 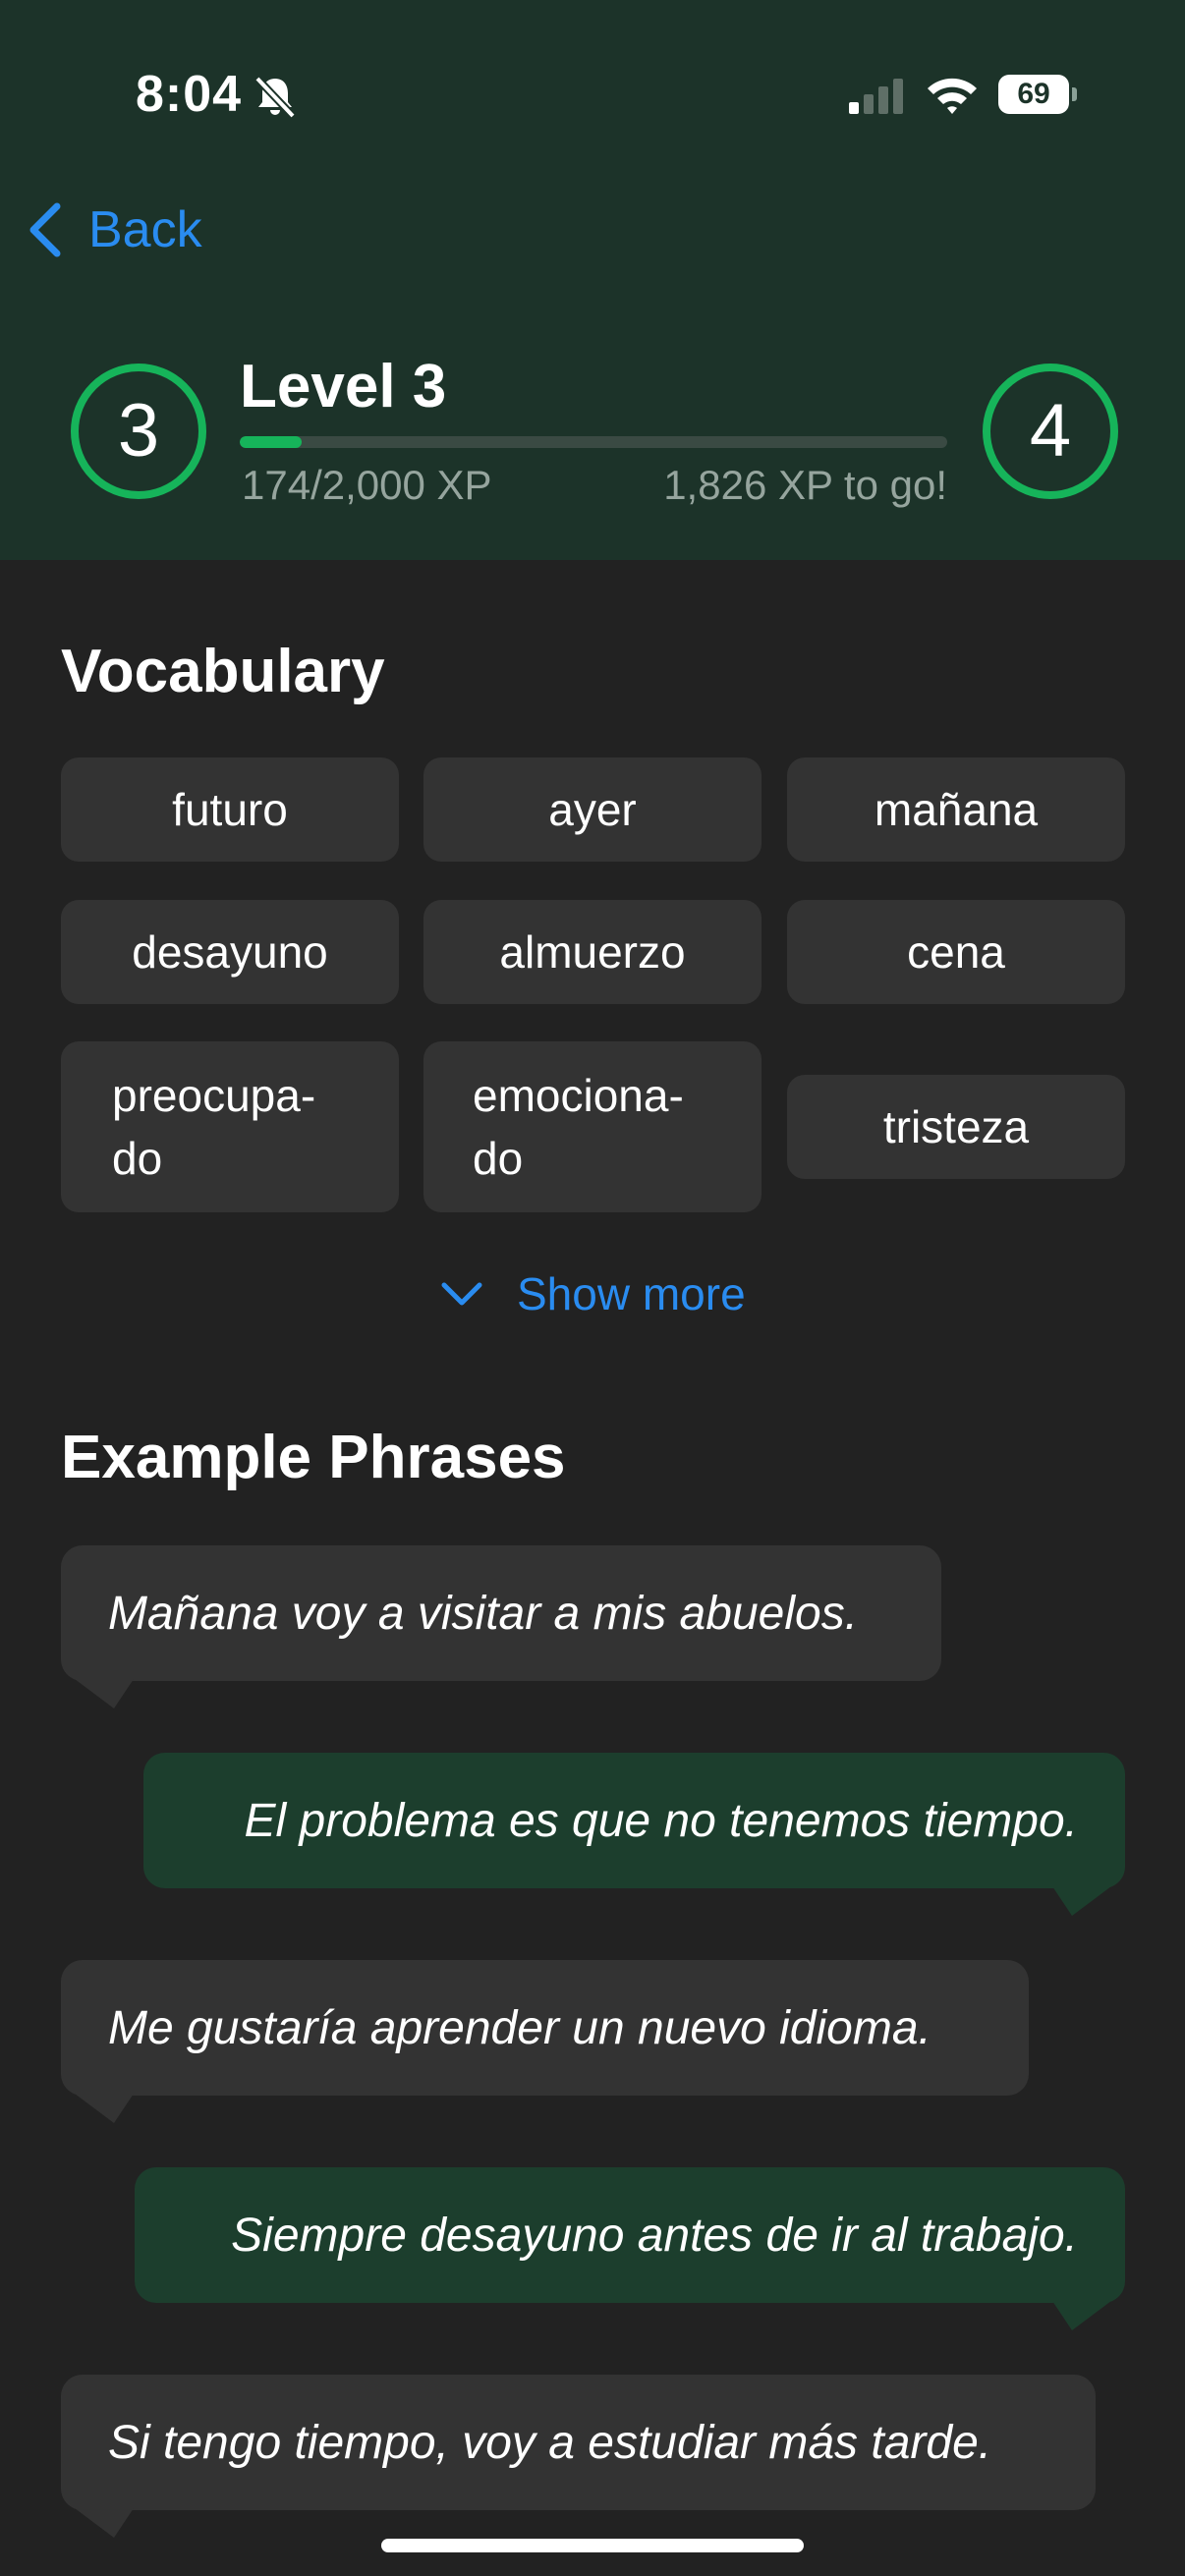 I want to click on show-more-label: Show more, so click(x=631, y=1293).